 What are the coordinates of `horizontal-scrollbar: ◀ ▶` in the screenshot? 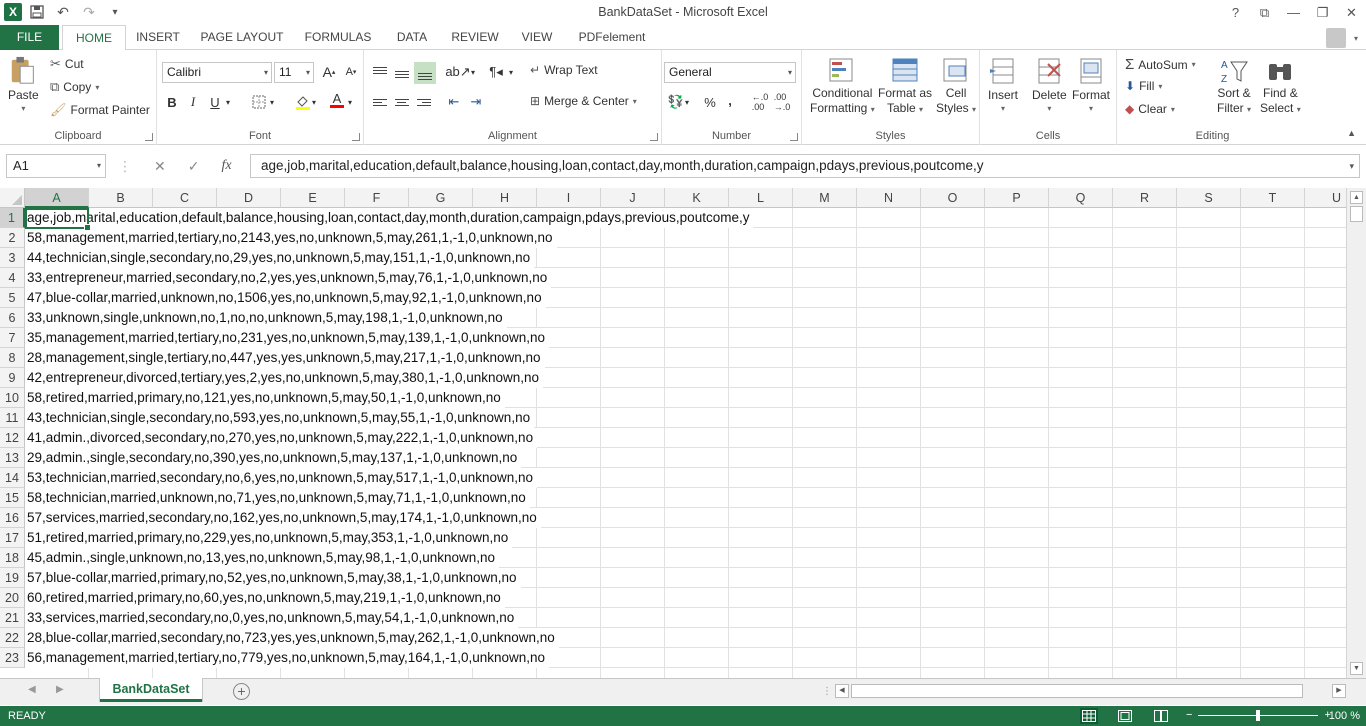 It's located at (1090, 692).